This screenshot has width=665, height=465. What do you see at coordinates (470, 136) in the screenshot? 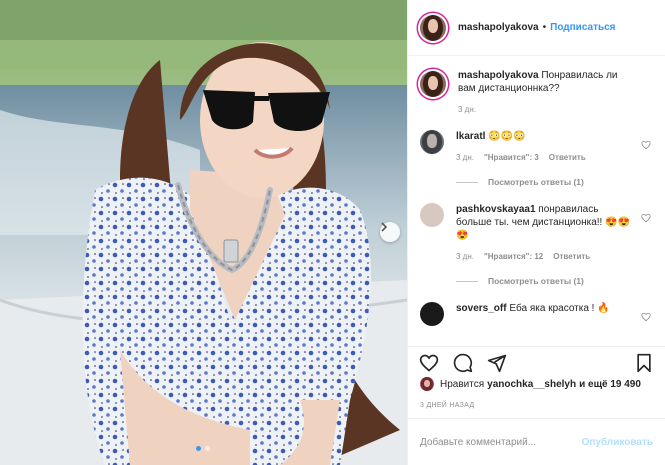
I see `comment-username: lkaratl` at bounding box center [470, 136].